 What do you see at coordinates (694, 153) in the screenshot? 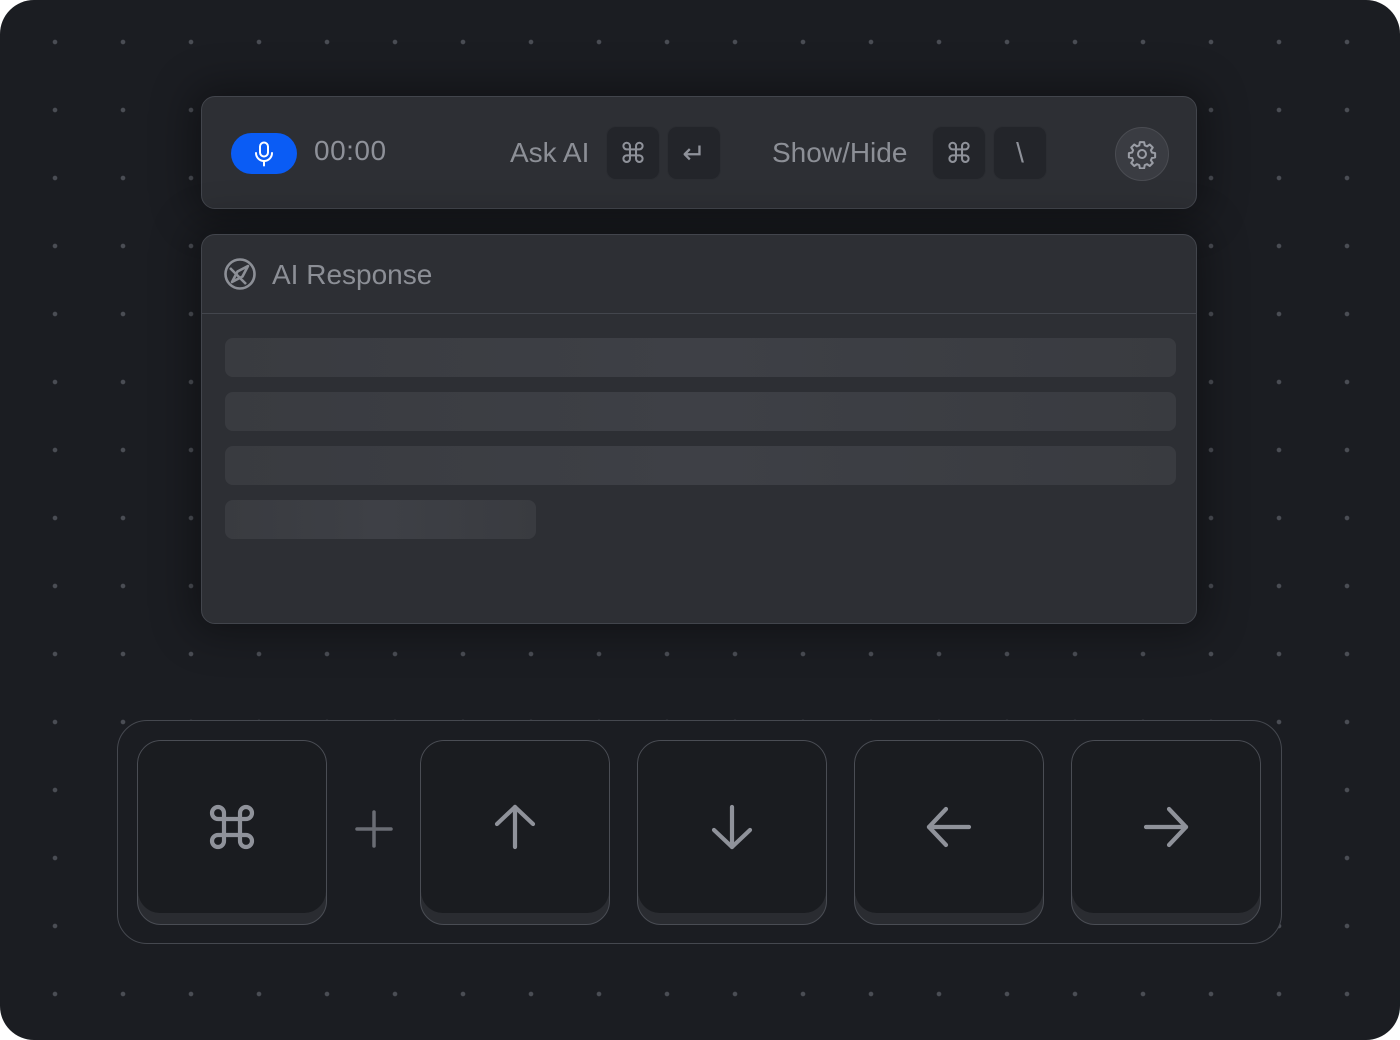
I see `ask-ai-enter-key: ↵` at bounding box center [694, 153].